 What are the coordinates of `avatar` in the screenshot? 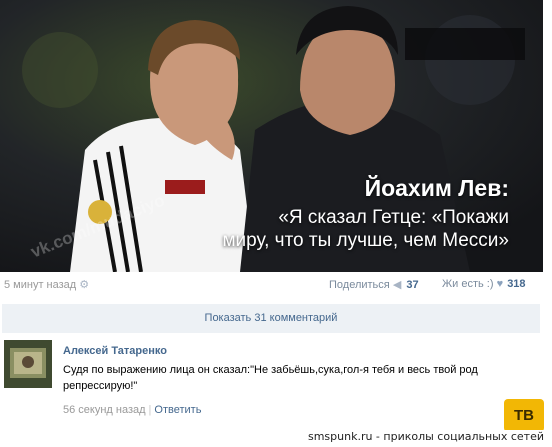 It's located at (28, 364).